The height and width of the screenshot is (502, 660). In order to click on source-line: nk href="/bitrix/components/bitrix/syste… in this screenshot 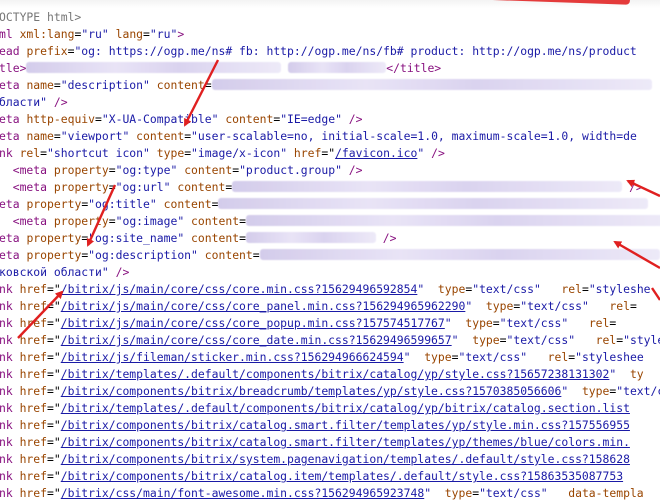, I will do `click(330, 459)`.